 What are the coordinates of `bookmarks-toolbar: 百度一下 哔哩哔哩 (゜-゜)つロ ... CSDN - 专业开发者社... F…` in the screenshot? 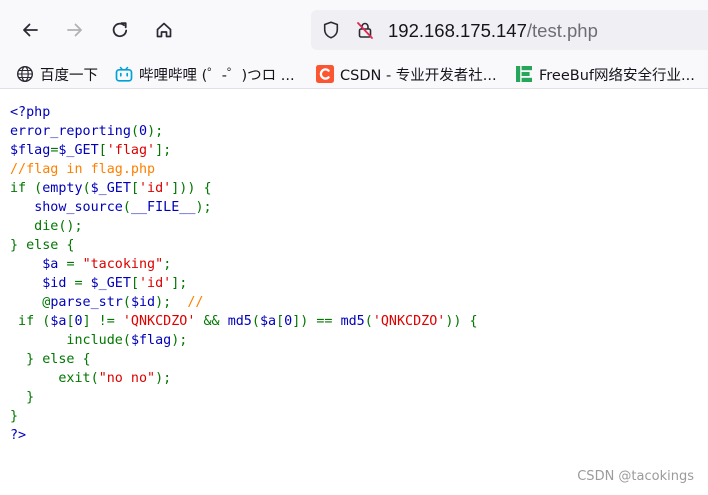 It's located at (354, 74).